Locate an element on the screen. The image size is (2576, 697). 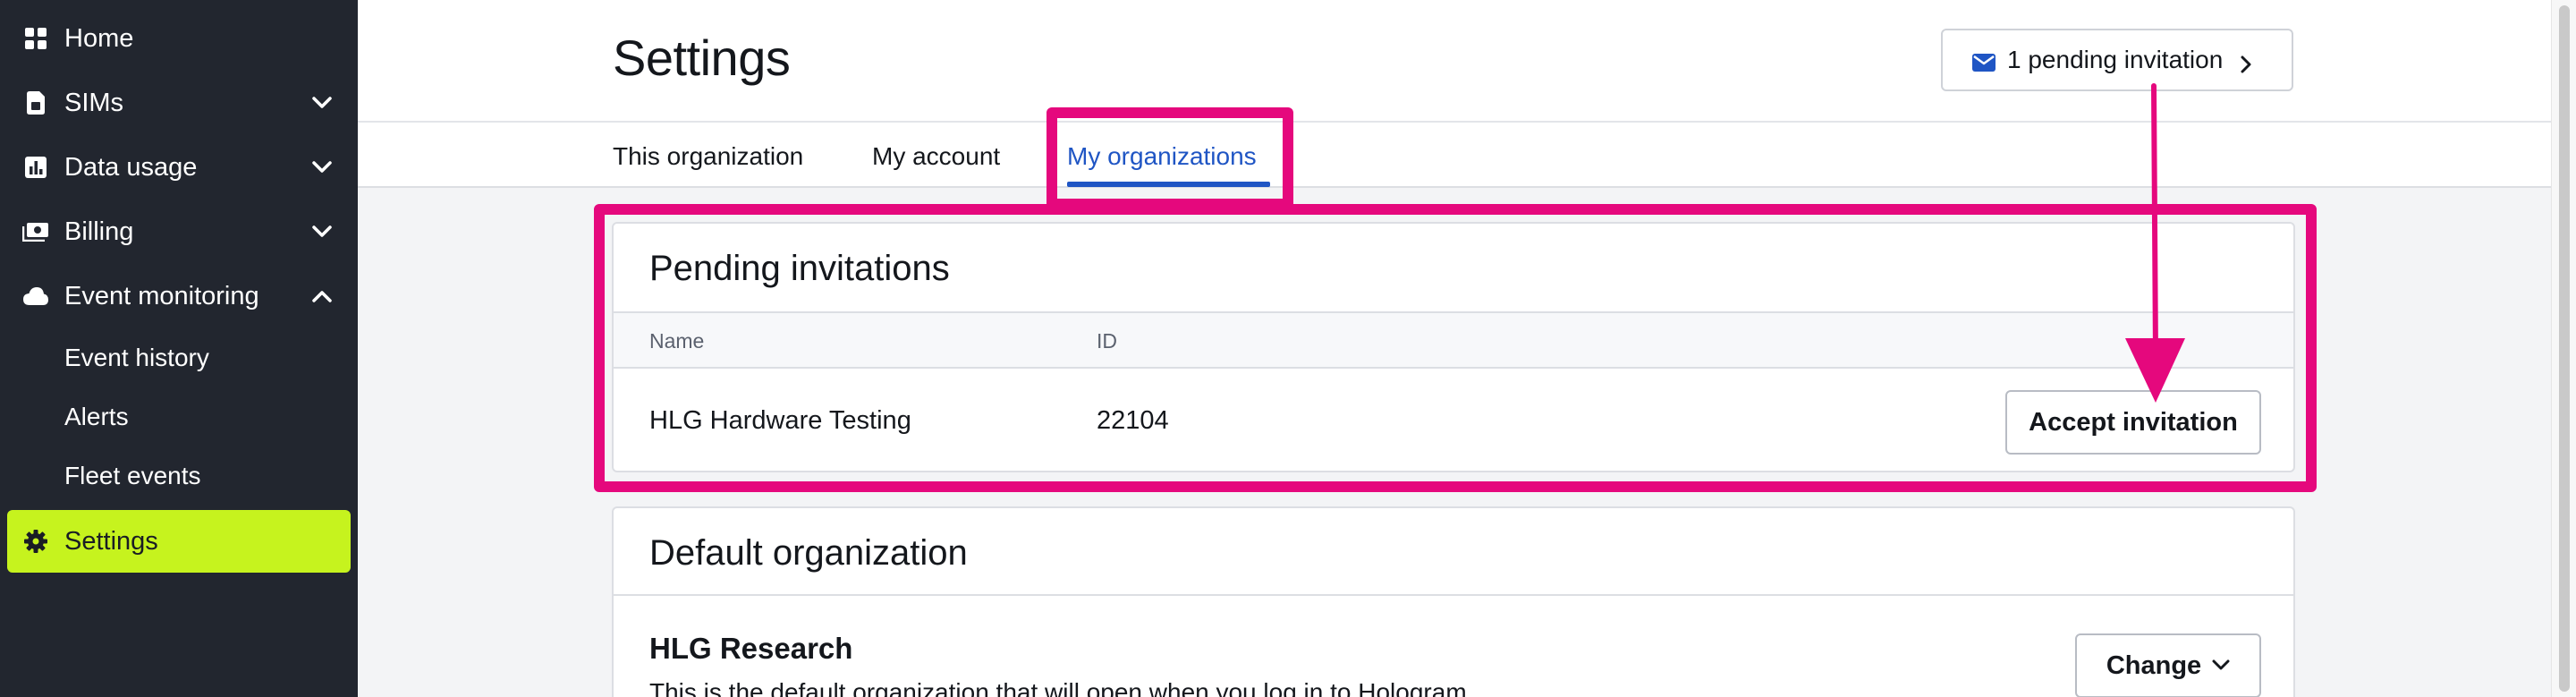
annotation-arrow is located at coordinates (2155, 243).